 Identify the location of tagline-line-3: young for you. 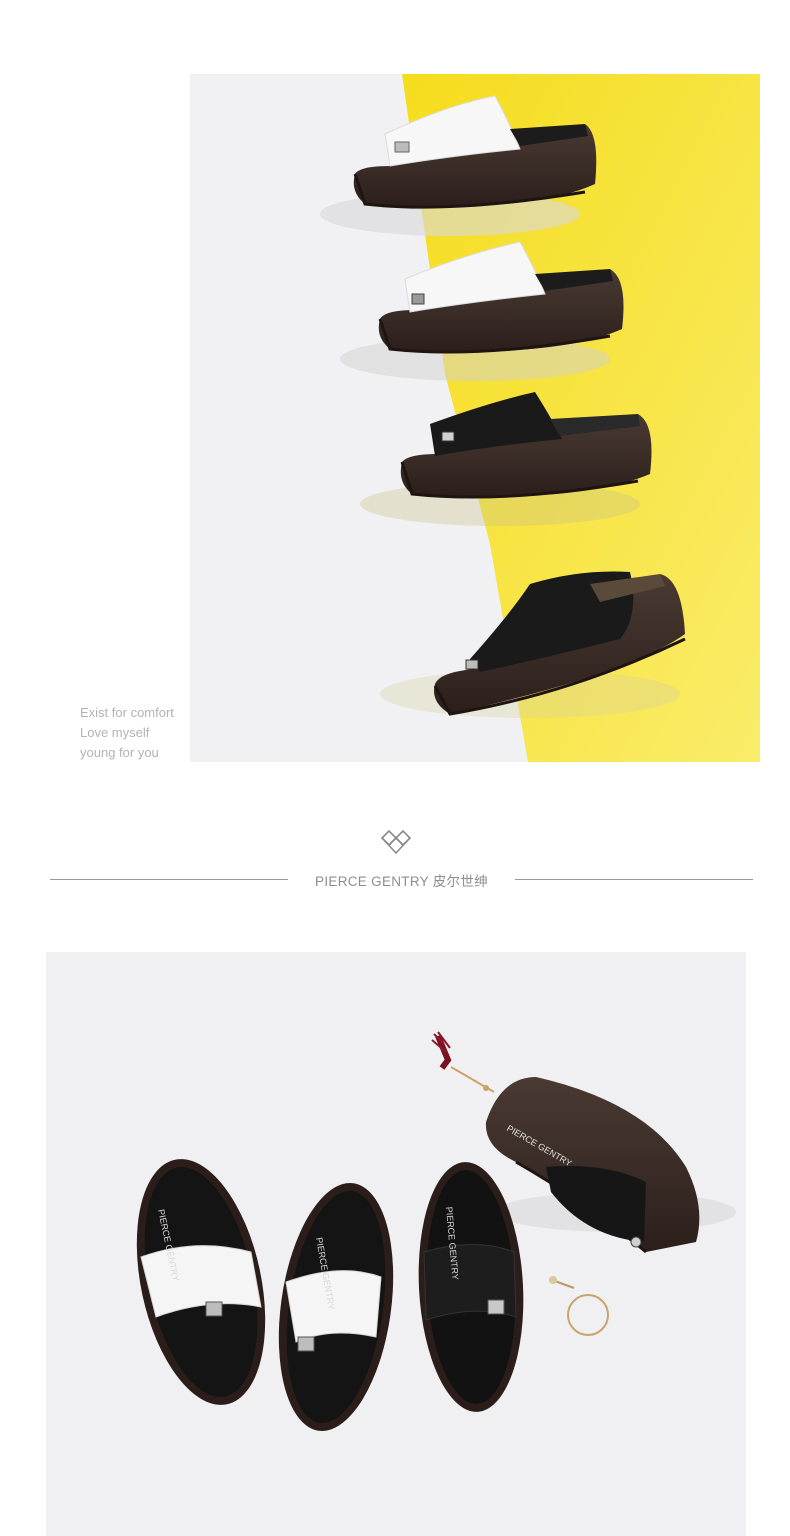
(119, 752).